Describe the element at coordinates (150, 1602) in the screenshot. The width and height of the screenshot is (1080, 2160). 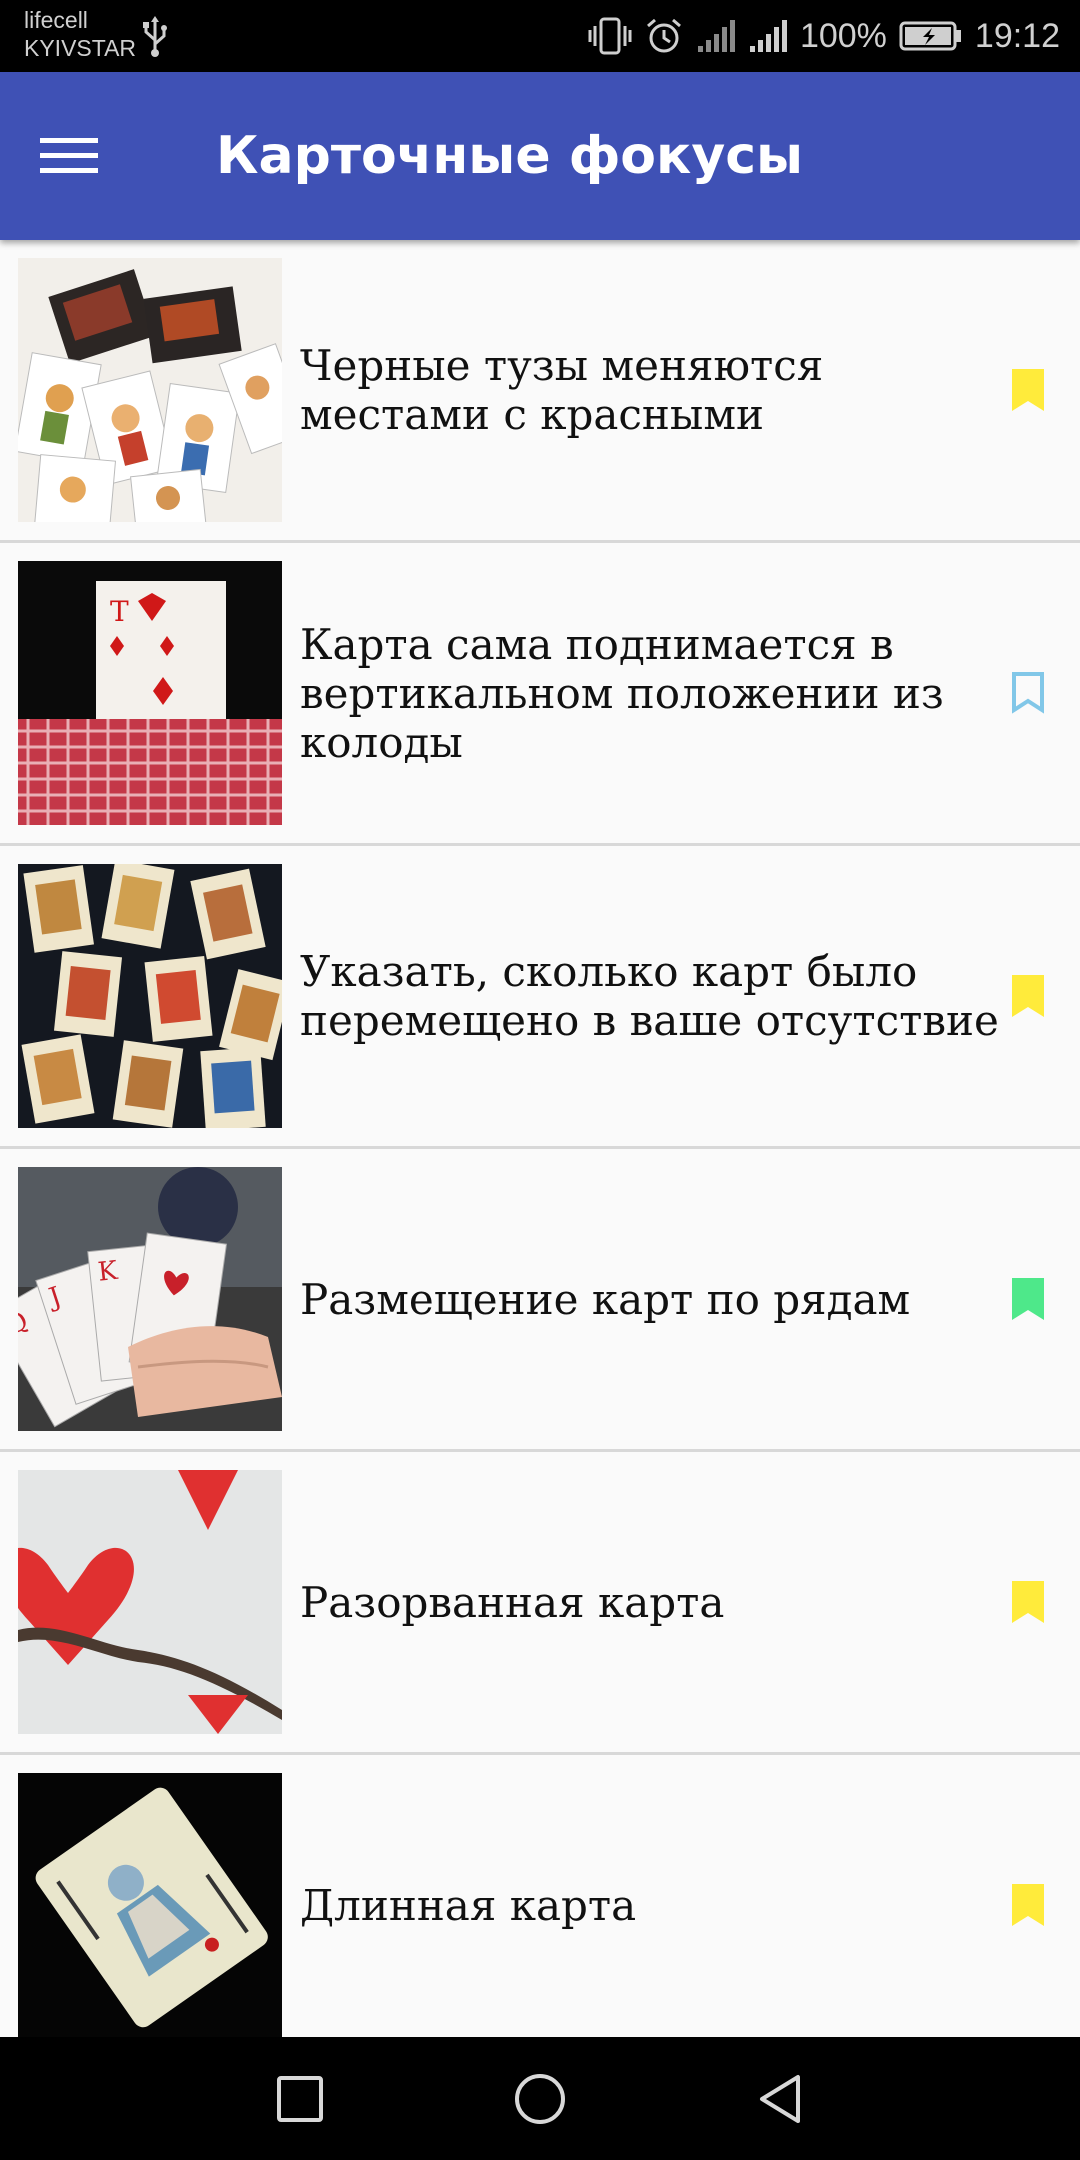
I see `thumbnail-torn-card` at that location.